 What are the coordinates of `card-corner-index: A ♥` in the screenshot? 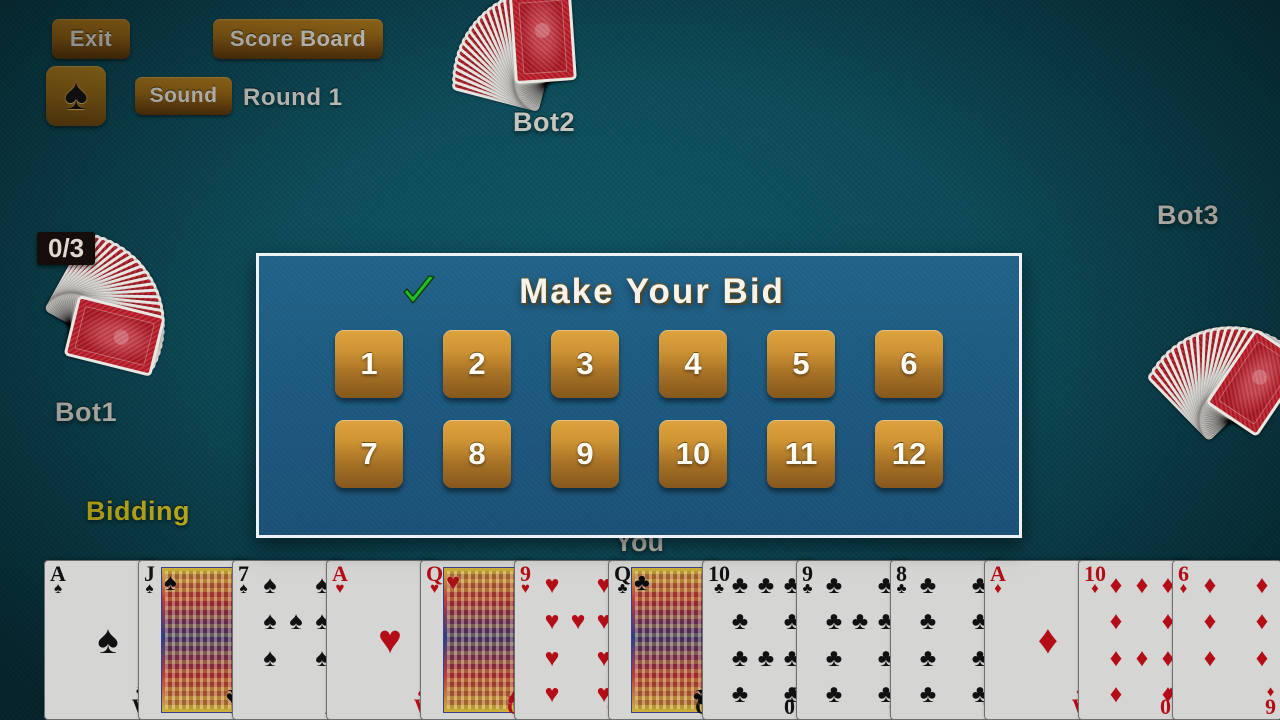 It's located at (340, 579).